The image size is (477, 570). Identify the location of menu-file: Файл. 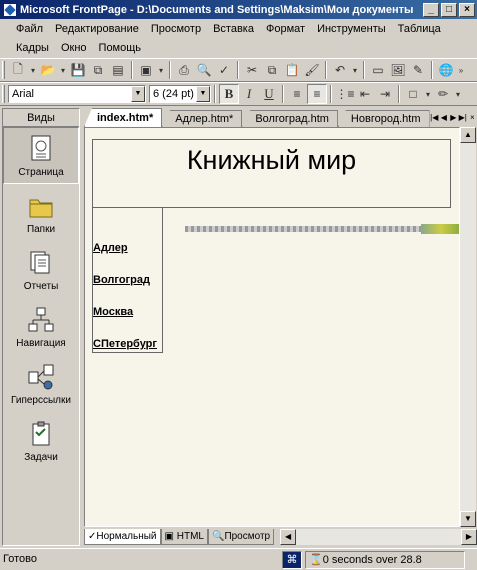
(29, 28).